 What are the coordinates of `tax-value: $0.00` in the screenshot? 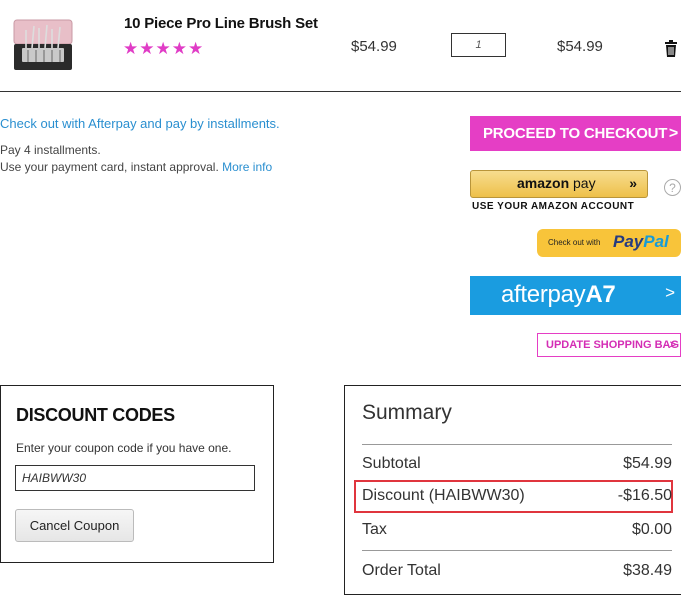 It's located at (651, 529).